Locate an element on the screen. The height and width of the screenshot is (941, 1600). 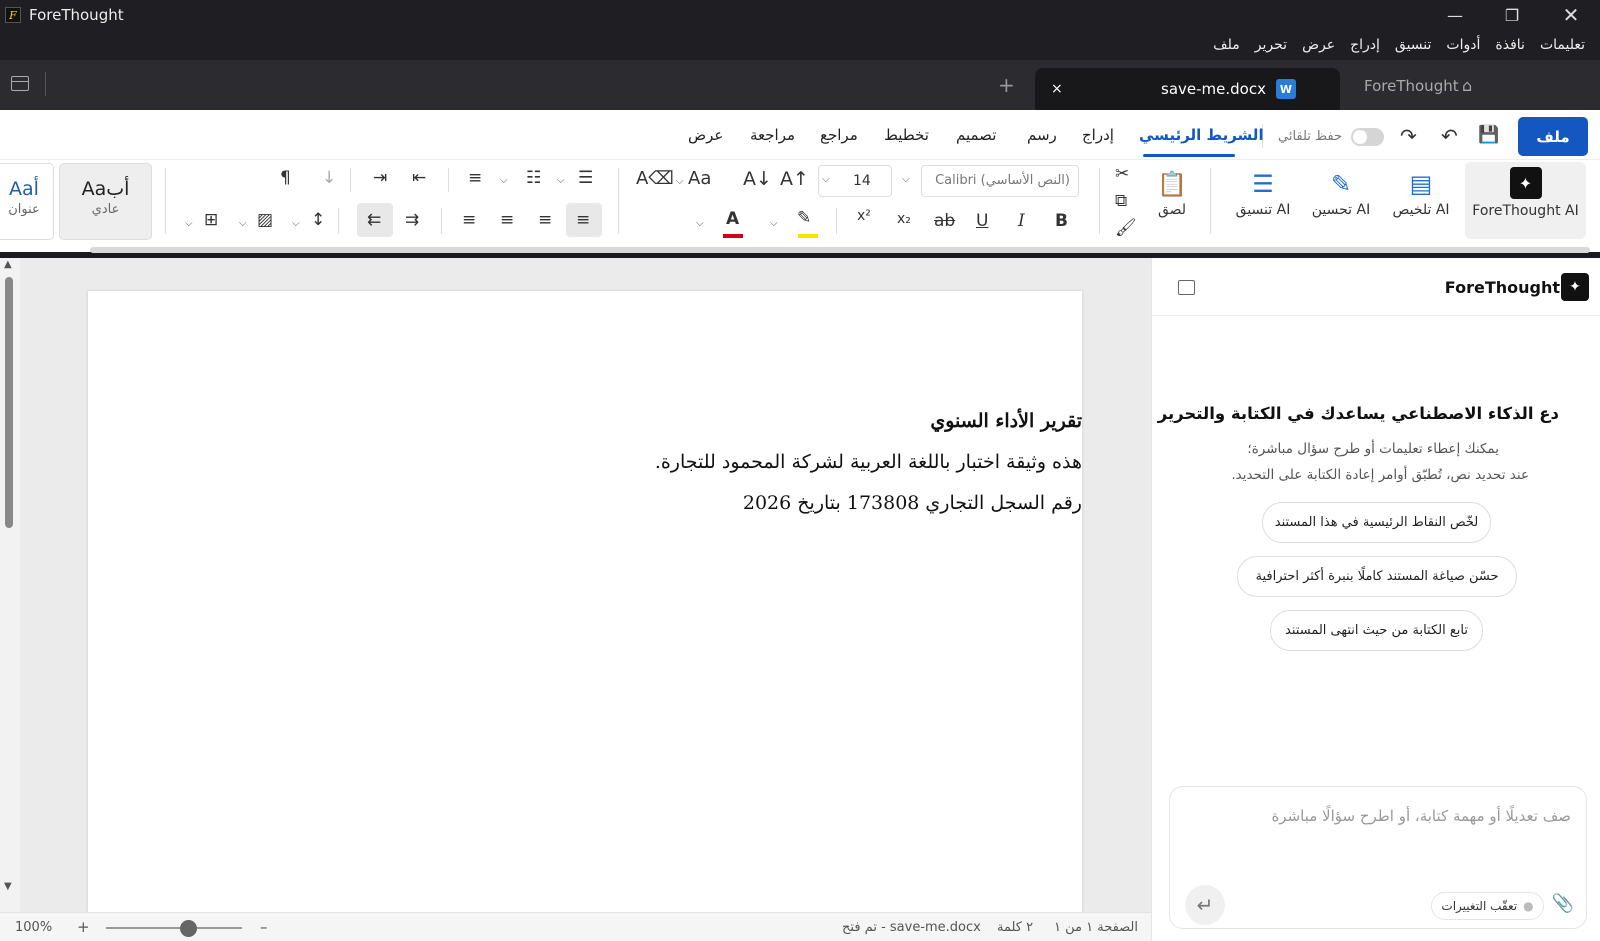
autosave-toggle is located at coordinates (1367, 137).